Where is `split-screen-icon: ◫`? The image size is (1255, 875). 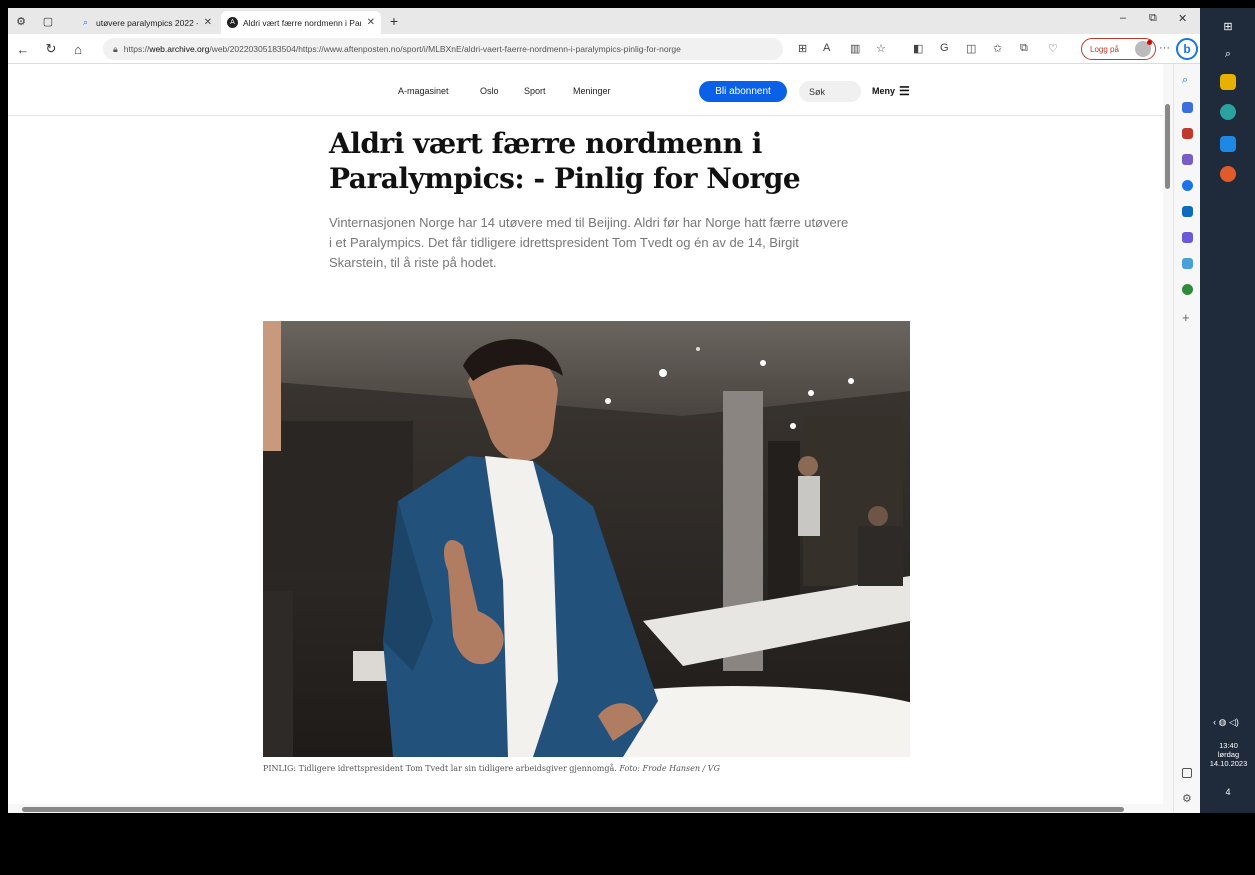 split-screen-icon: ◫ is located at coordinates (971, 48).